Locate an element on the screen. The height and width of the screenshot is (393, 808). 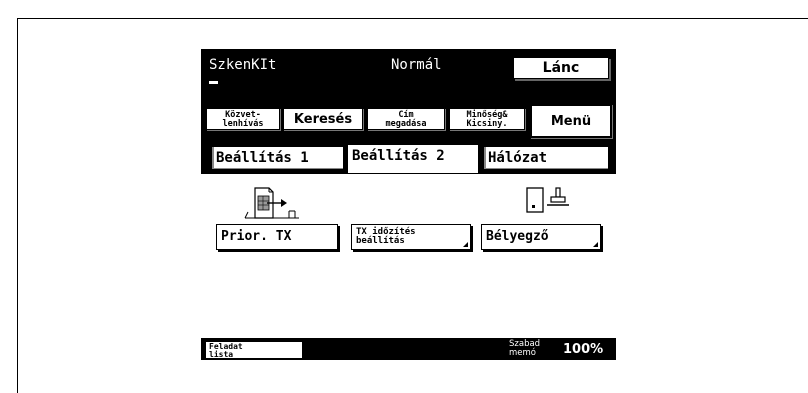
nav-direct-dial: Közvet- lenhívás is located at coordinates (243, 119).